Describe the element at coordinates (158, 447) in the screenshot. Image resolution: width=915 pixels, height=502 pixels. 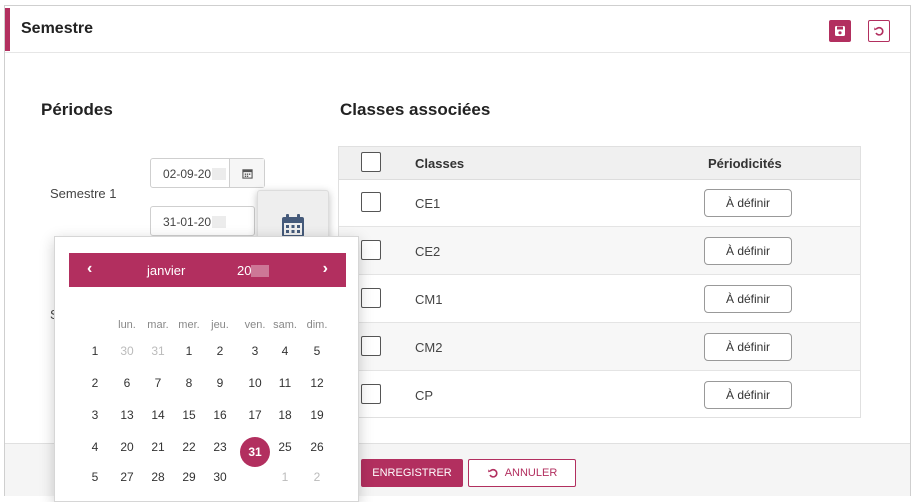
I see `day-cell: 21` at that location.